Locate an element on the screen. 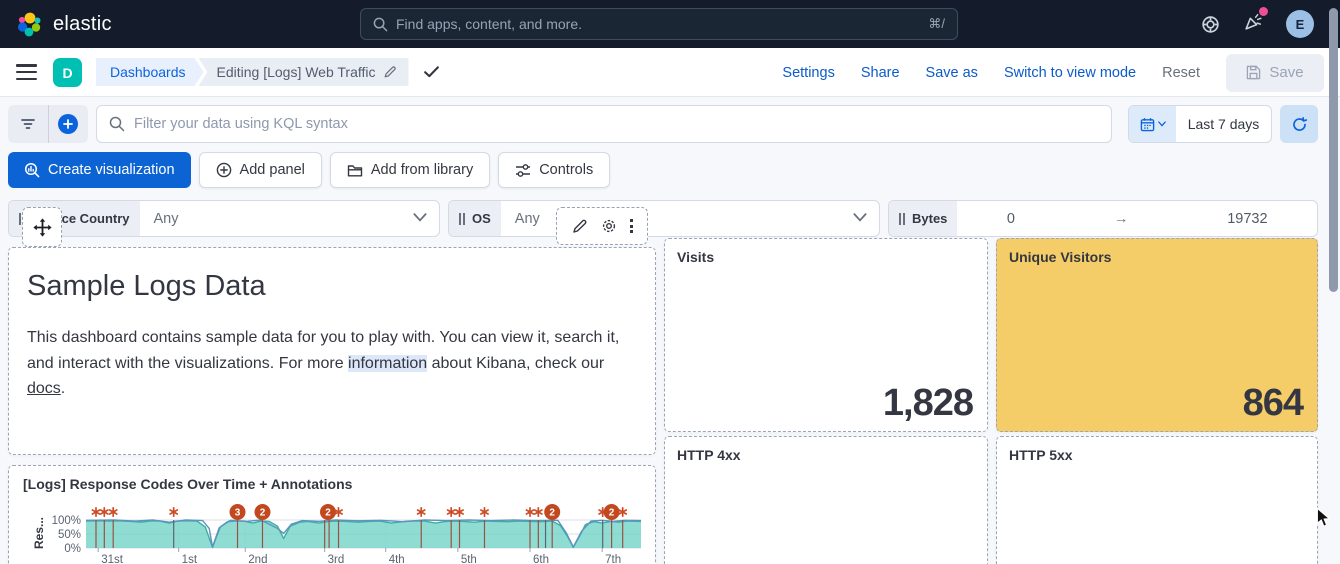 Image resolution: width=1340 pixels, height=564 pixels. breadcrumb-current: Editing [Logs] Web Traffic is located at coordinates (303, 72).